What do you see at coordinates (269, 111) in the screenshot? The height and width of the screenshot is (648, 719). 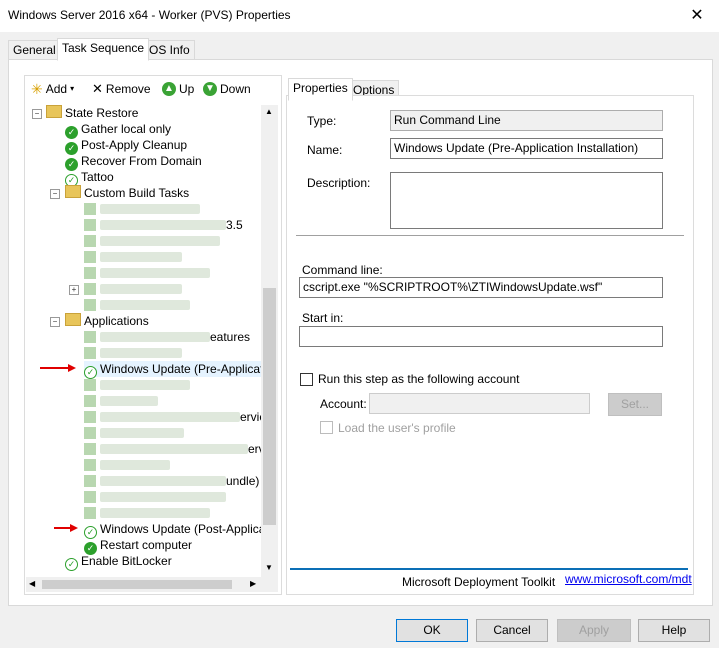 I see `scroll-up-icon: ▲` at bounding box center [269, 111].